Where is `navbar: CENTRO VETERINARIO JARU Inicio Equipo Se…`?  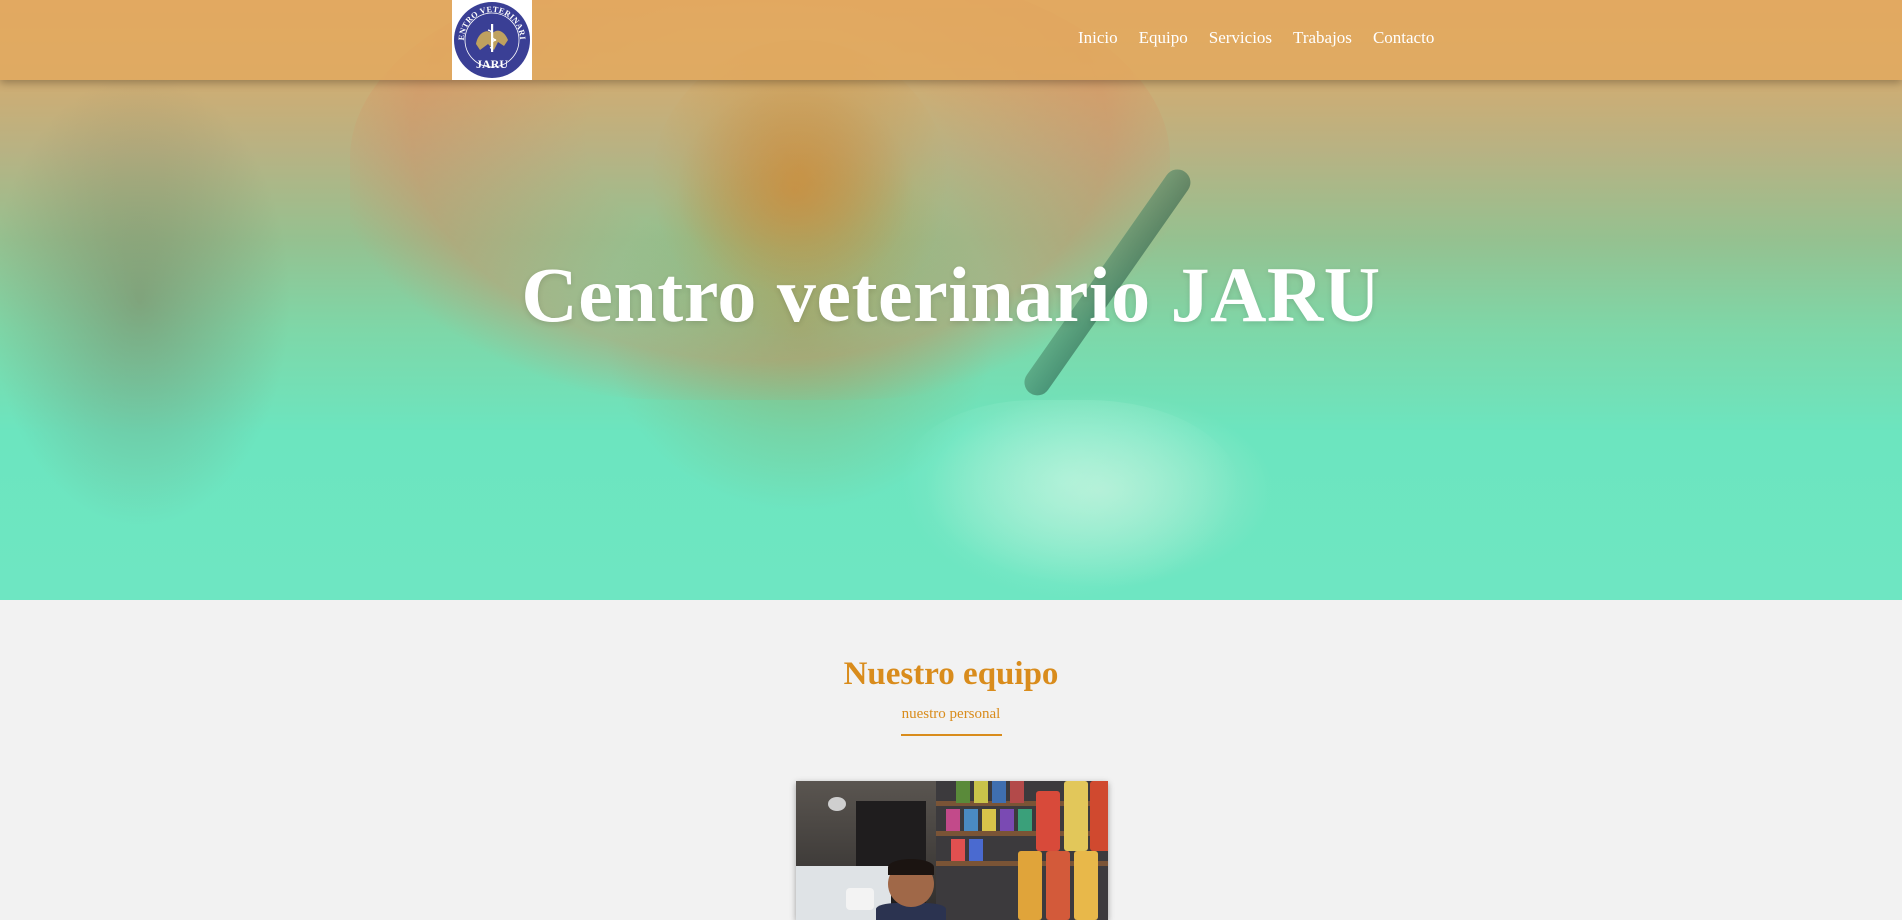 navbar: CENTRO VETERINARIO JARU Inicio Equipo Se… is located at coordinates (951, 40).